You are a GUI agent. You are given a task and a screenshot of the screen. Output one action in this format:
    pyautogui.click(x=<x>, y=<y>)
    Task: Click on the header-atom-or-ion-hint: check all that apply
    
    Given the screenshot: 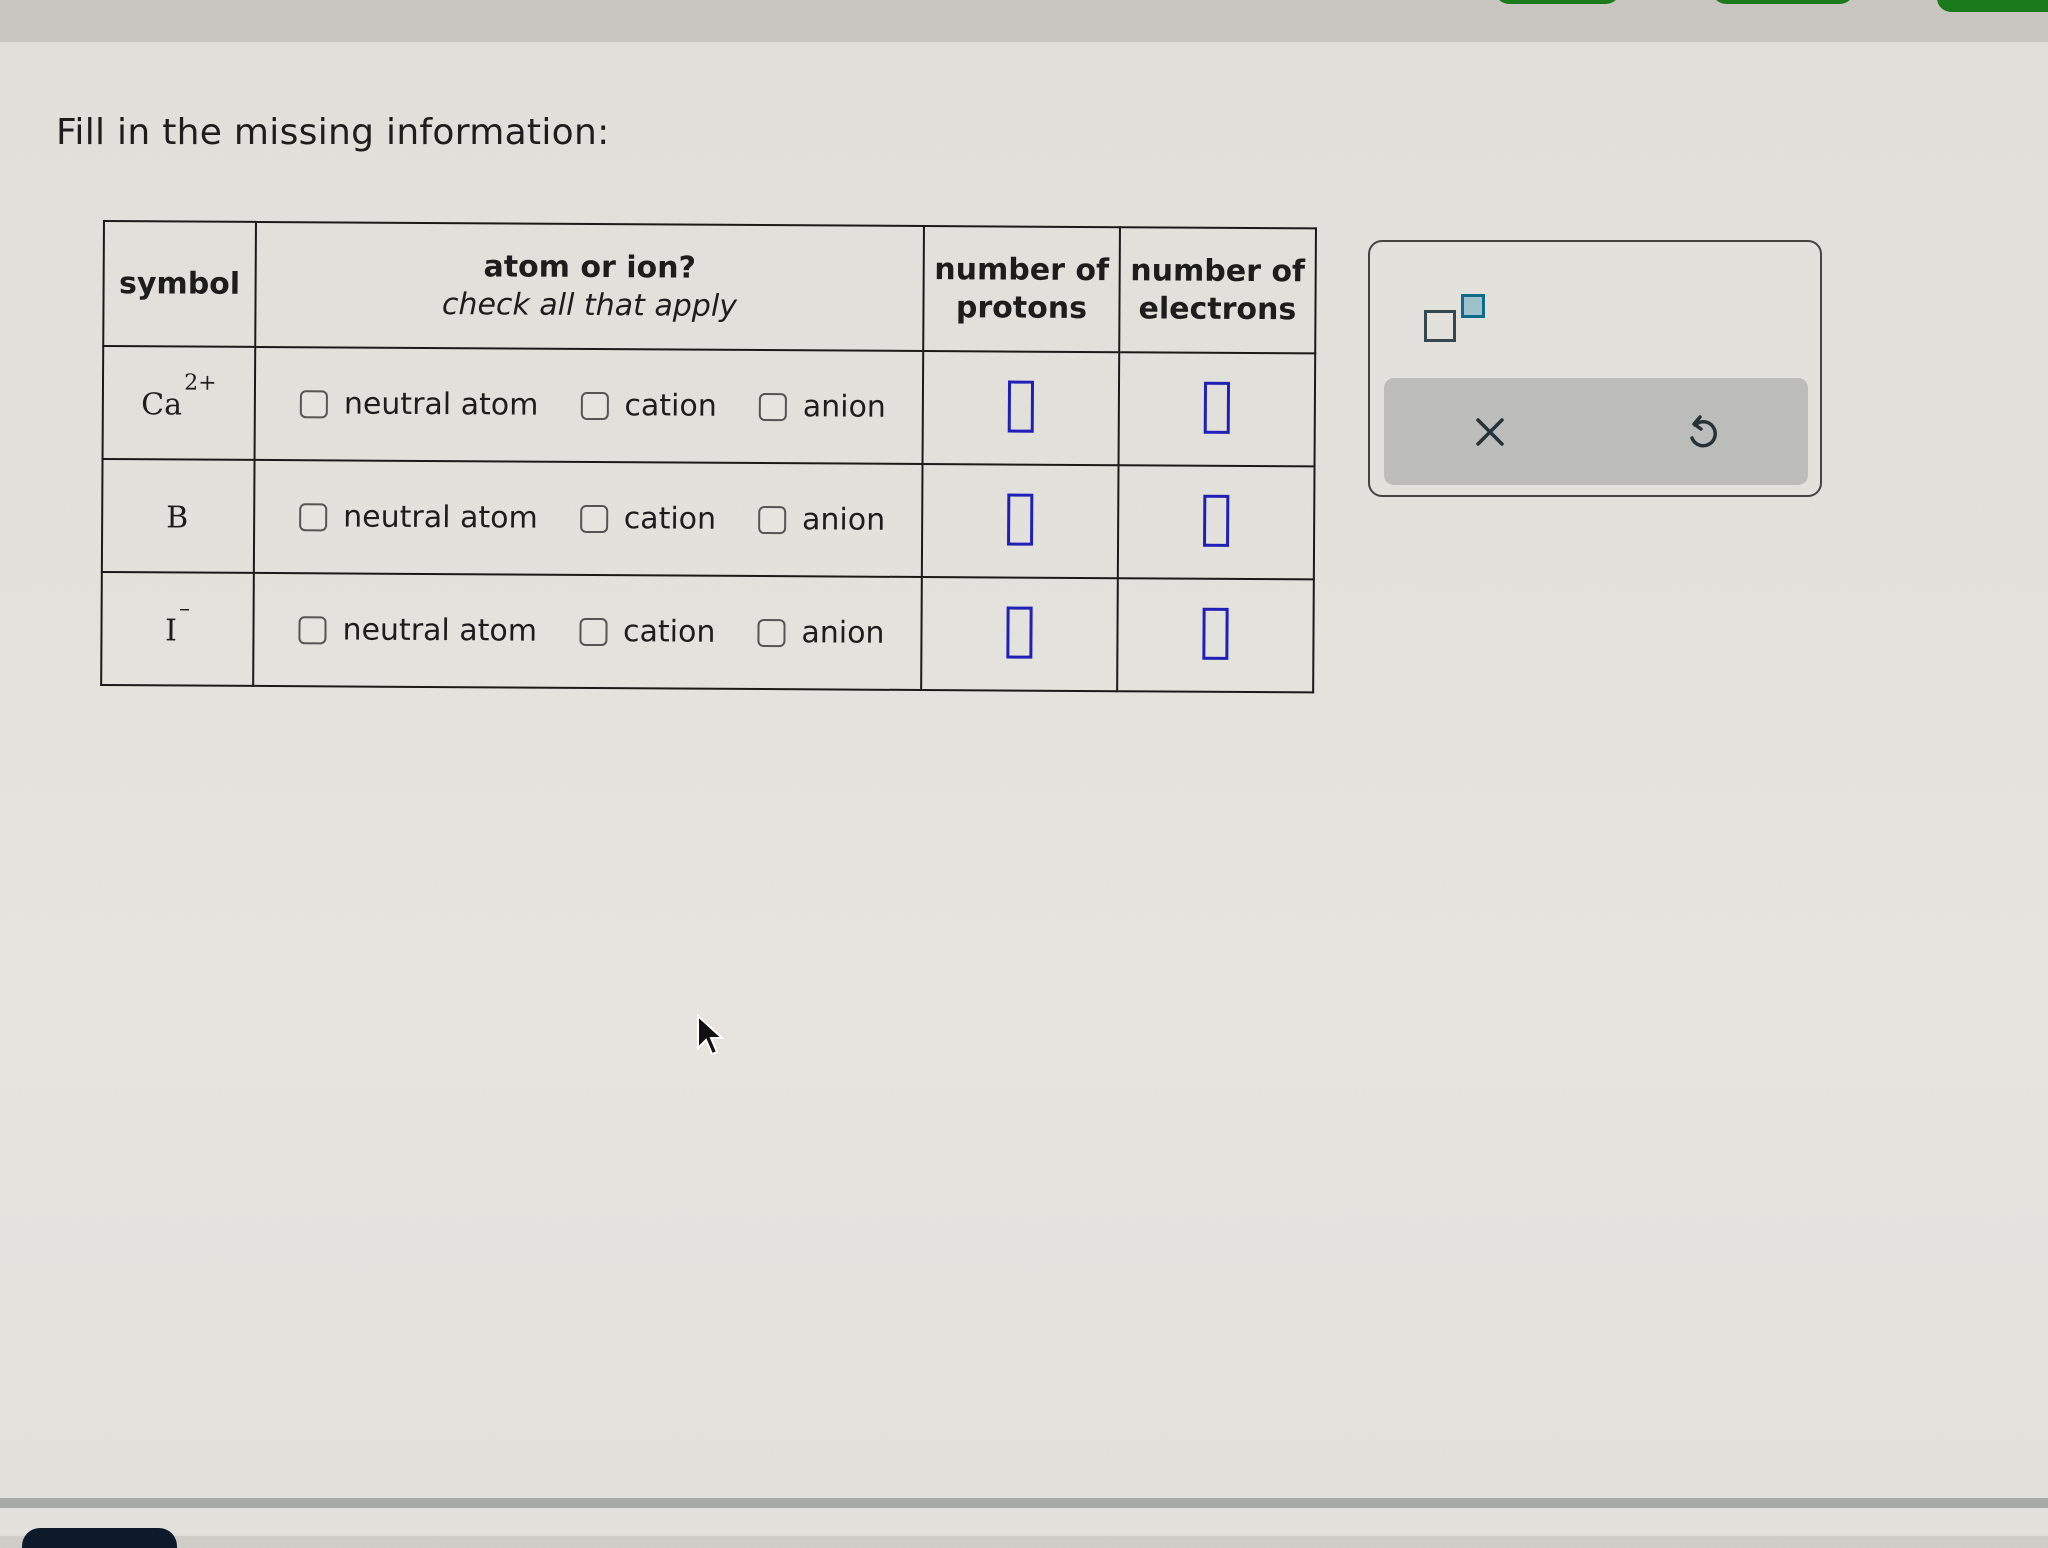 What is the action you would take?
    pyautogui.click(x=589, y=305)
    